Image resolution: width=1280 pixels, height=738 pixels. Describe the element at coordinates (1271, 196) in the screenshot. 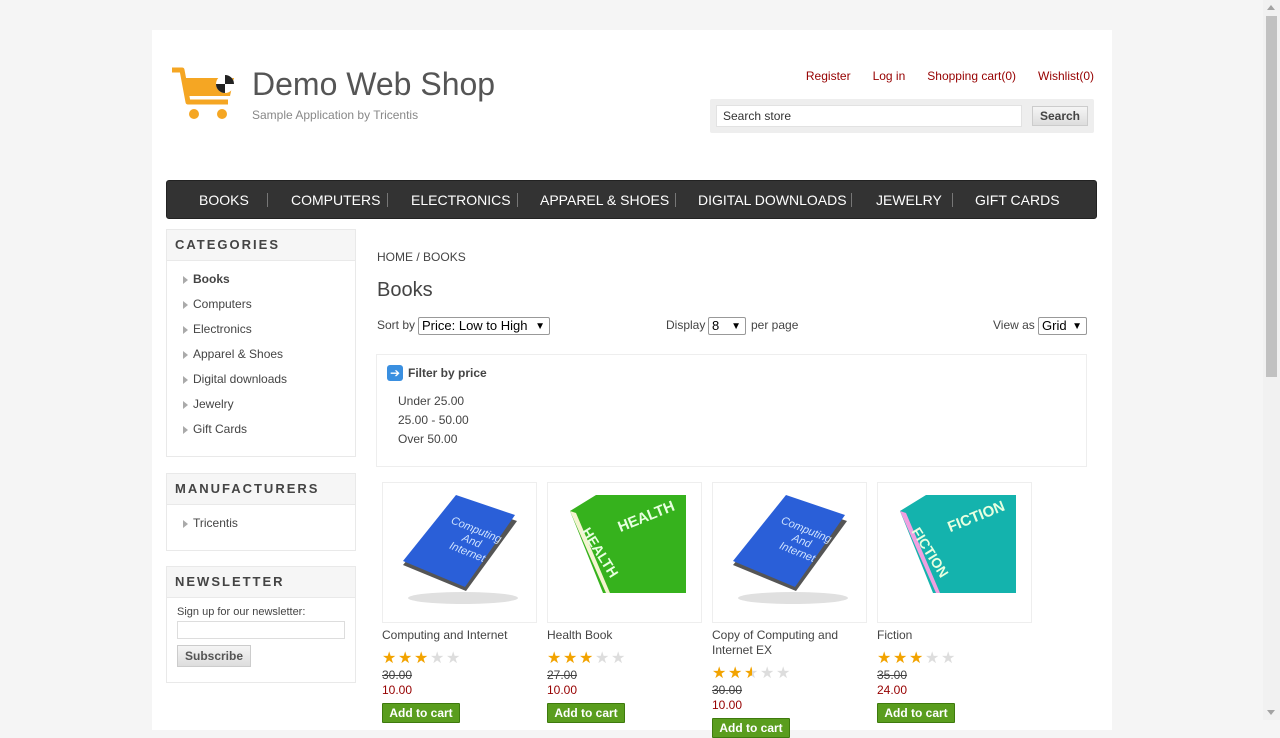

I see `scrollbar-thumb` at that location.